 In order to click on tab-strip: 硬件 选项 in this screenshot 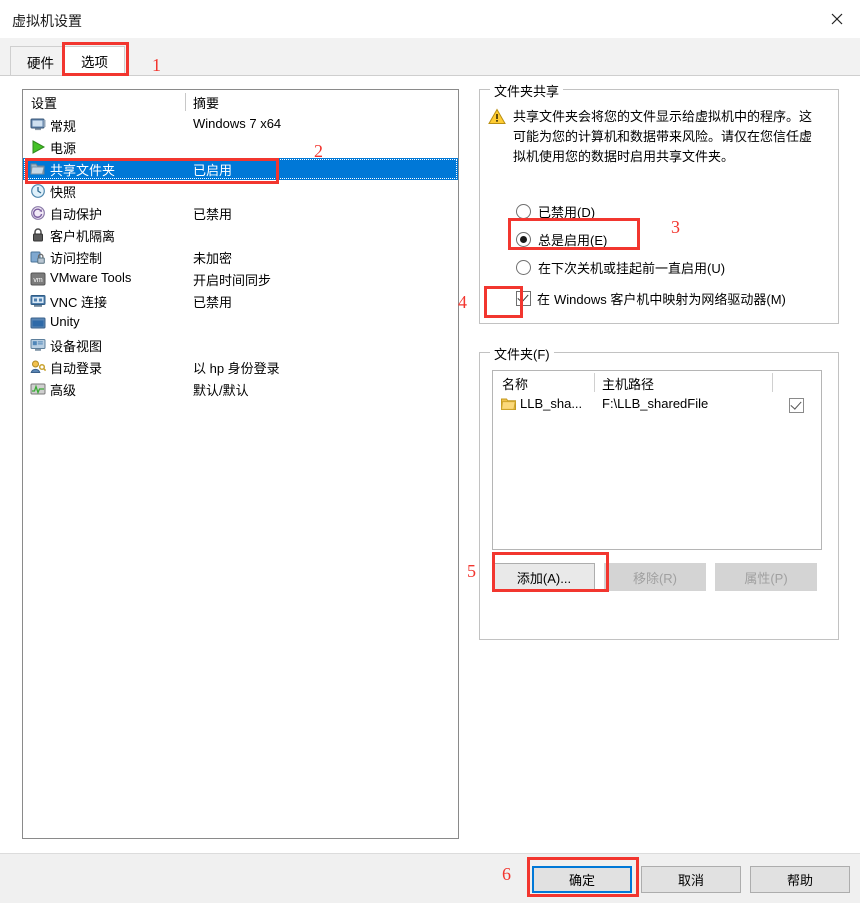, I will do `click(430, 57)`.